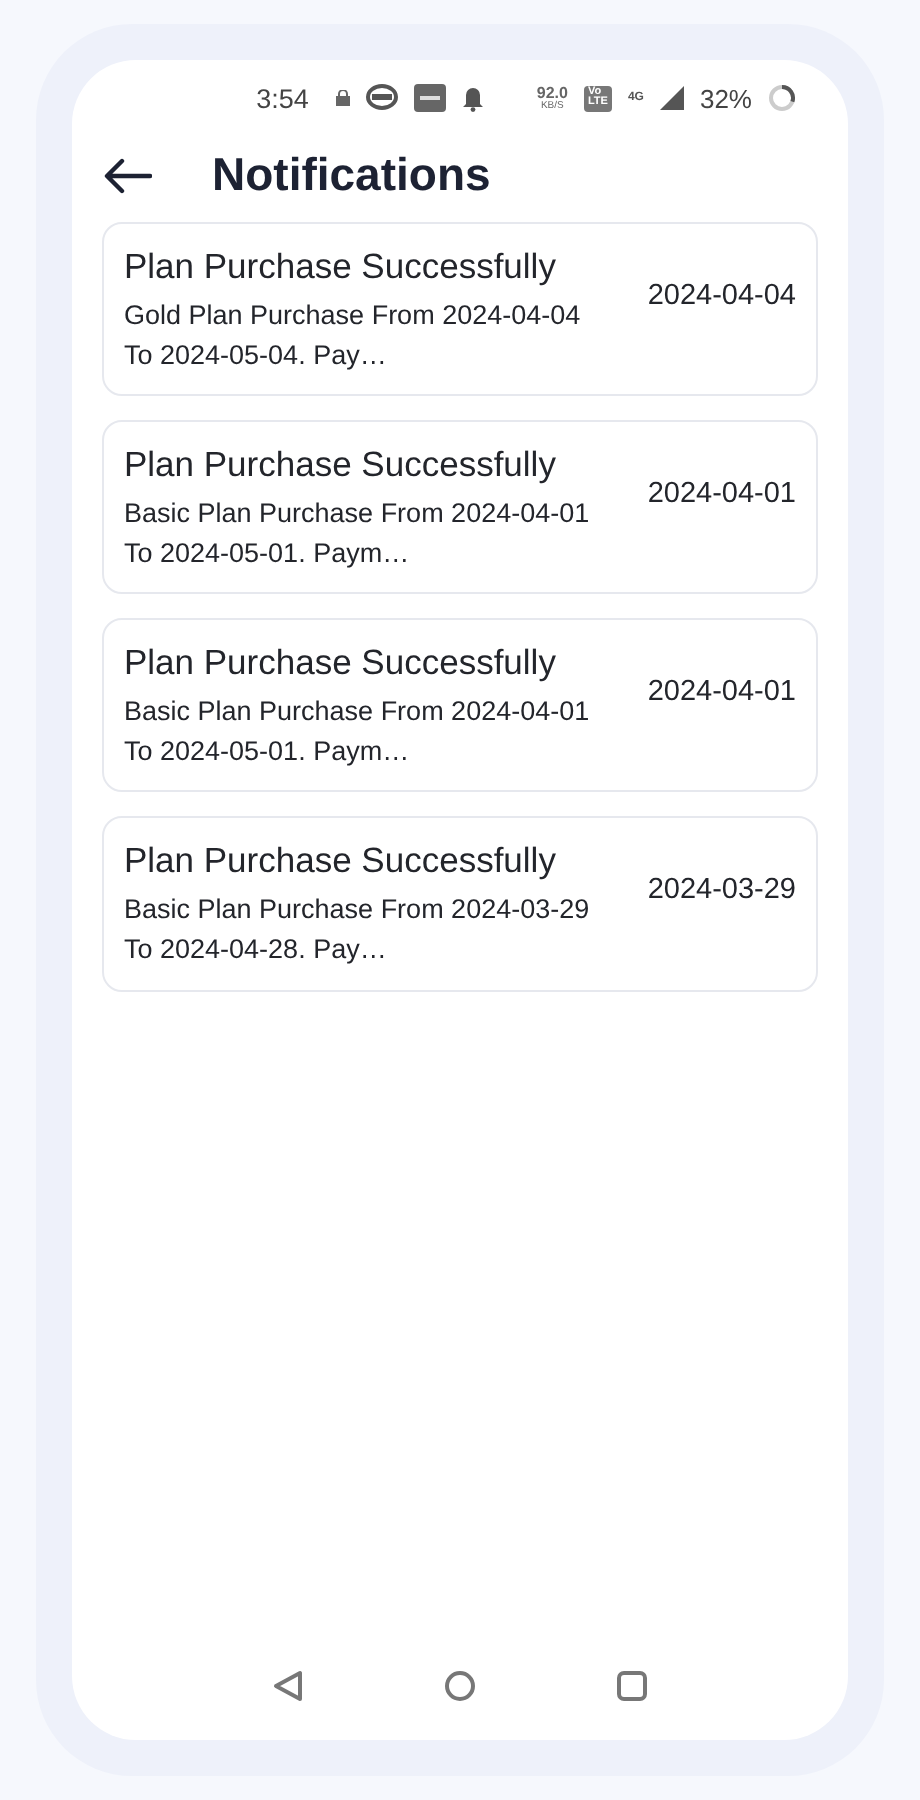 The image size is (920, 1800). Describe the element at coordinates (721, 296) in the screenshot. I see `notification-date: 2024-04-04` at that location.